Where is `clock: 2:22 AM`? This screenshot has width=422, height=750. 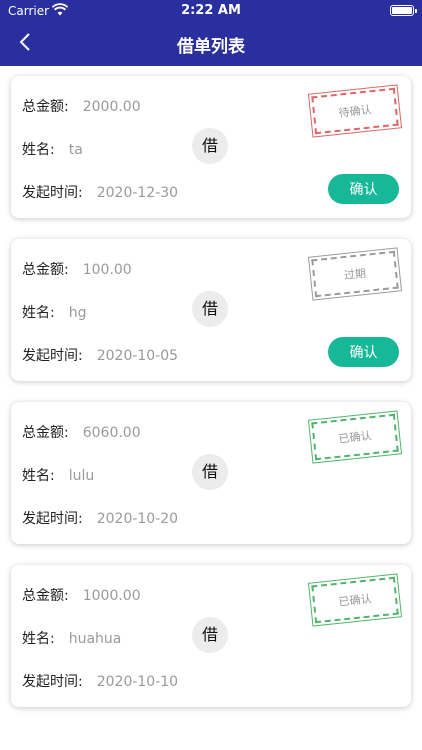
clock: 2:22 AM is located at coordinates (211, 10).